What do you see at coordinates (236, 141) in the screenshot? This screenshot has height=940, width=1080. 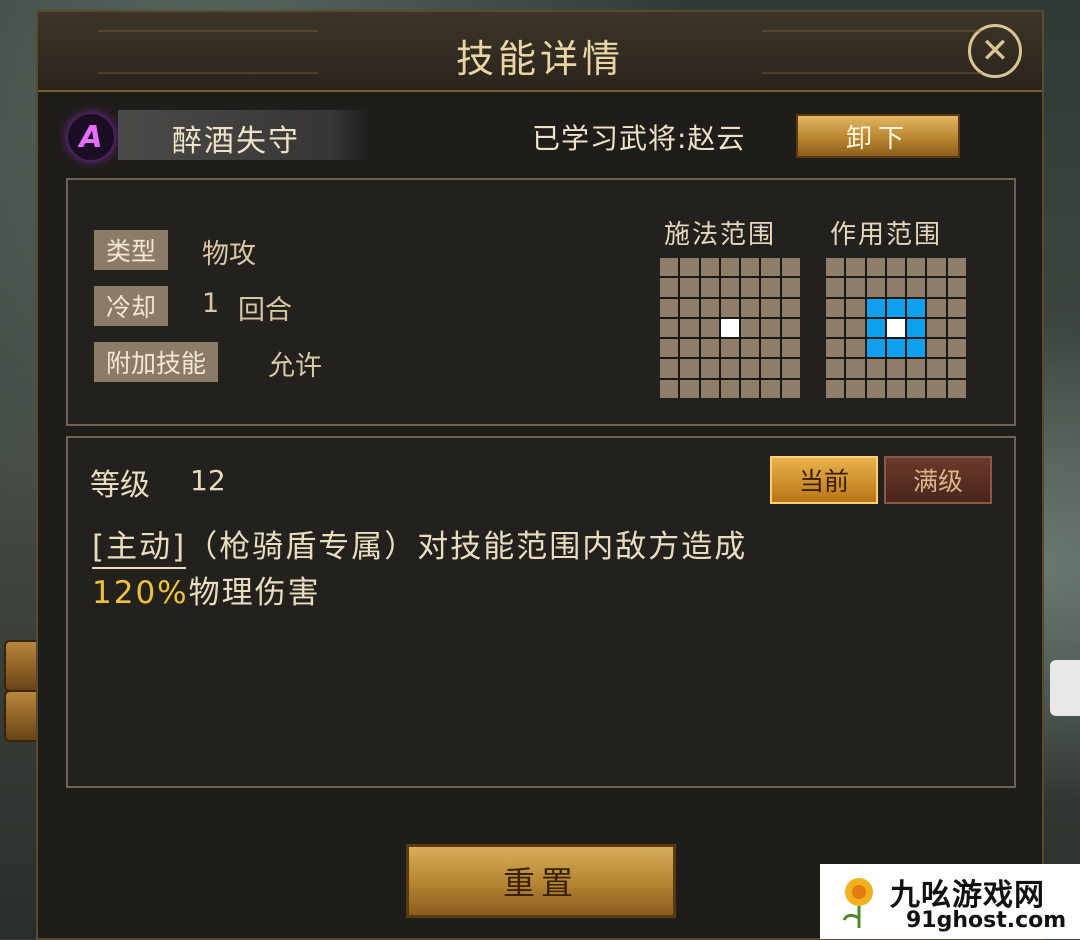 I see `skill-name: 醉酒失守` at bounding box center [236, 141].